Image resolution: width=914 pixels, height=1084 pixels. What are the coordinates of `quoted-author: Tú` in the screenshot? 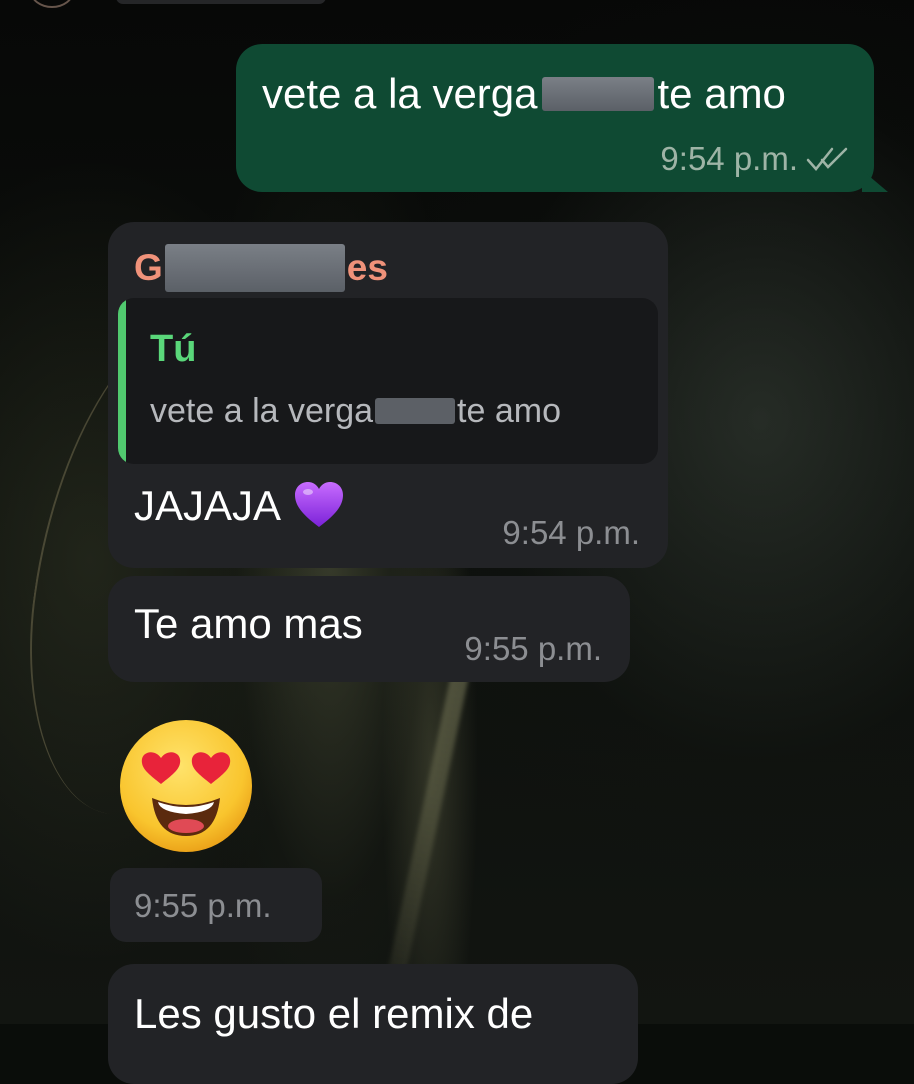 It's located at (173, 349).